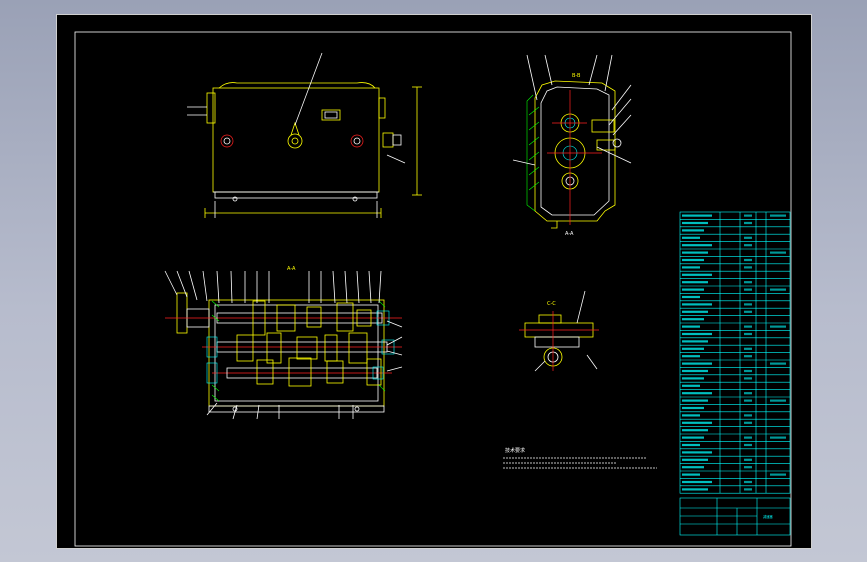 The image size is (867, 562). Describe the element at coordinates (569, 234) in the screenshot. I see `svg-text: A-A` at that location.